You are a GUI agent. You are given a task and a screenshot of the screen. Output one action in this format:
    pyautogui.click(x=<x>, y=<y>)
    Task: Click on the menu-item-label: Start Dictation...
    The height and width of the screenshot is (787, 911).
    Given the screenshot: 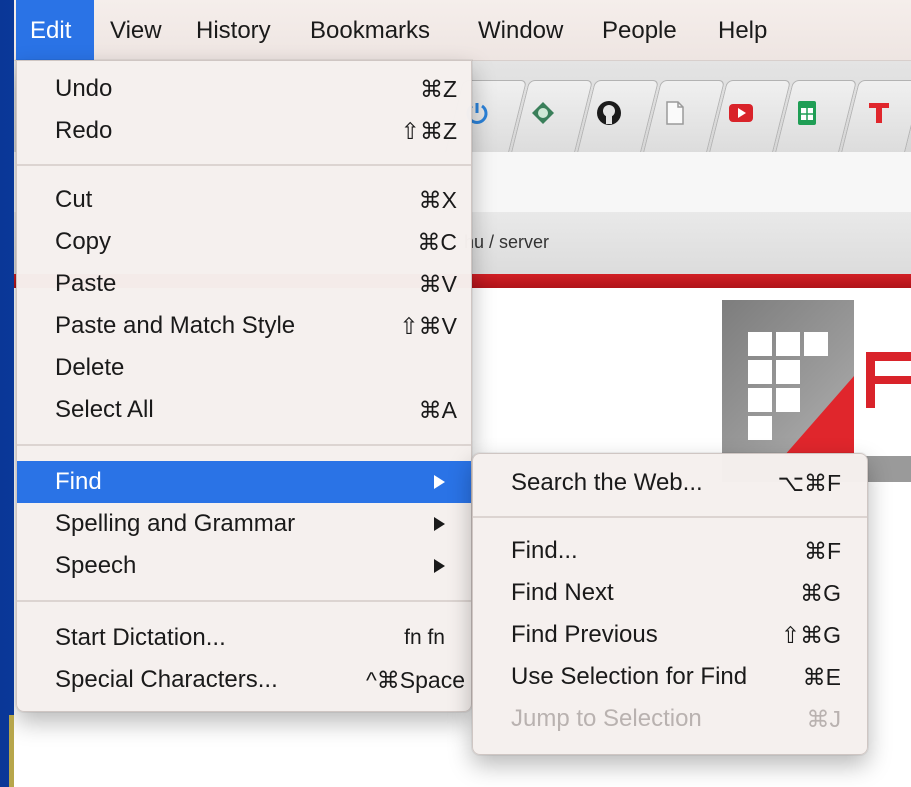 What is the action you would take?
    pyautogui.click(x=140, y=637)
    